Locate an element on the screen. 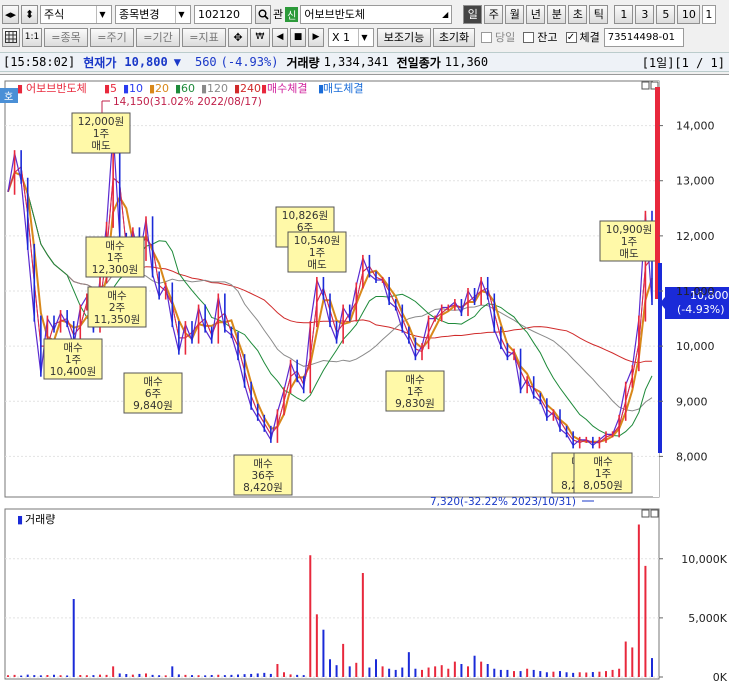 This screenshot has width=729, height=685. minute-3-button: 3 is located at coordinates (645, 14).